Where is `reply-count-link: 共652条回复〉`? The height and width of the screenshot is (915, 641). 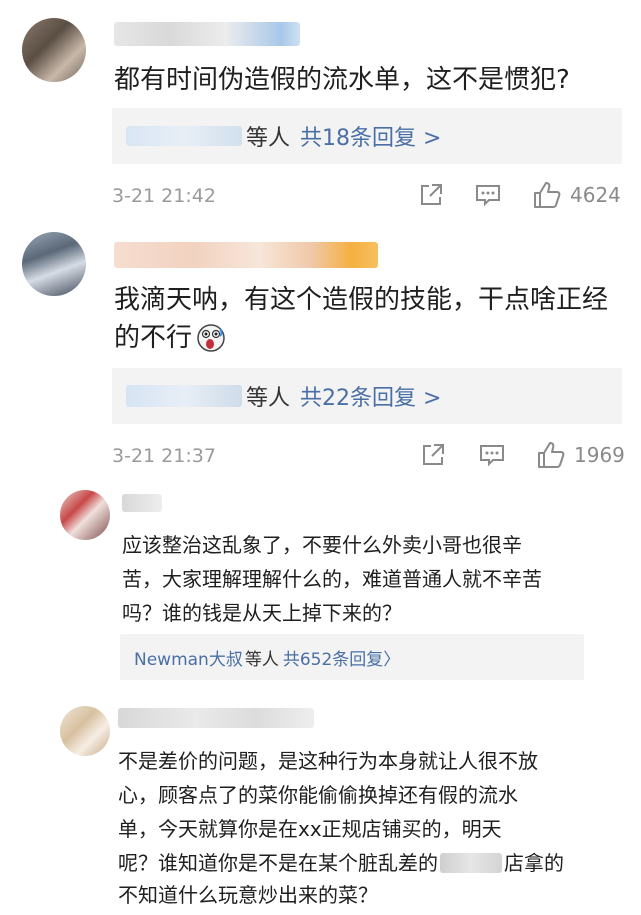 reply-count-link: 共652条回复〉 is located at coordinates (341, 657).